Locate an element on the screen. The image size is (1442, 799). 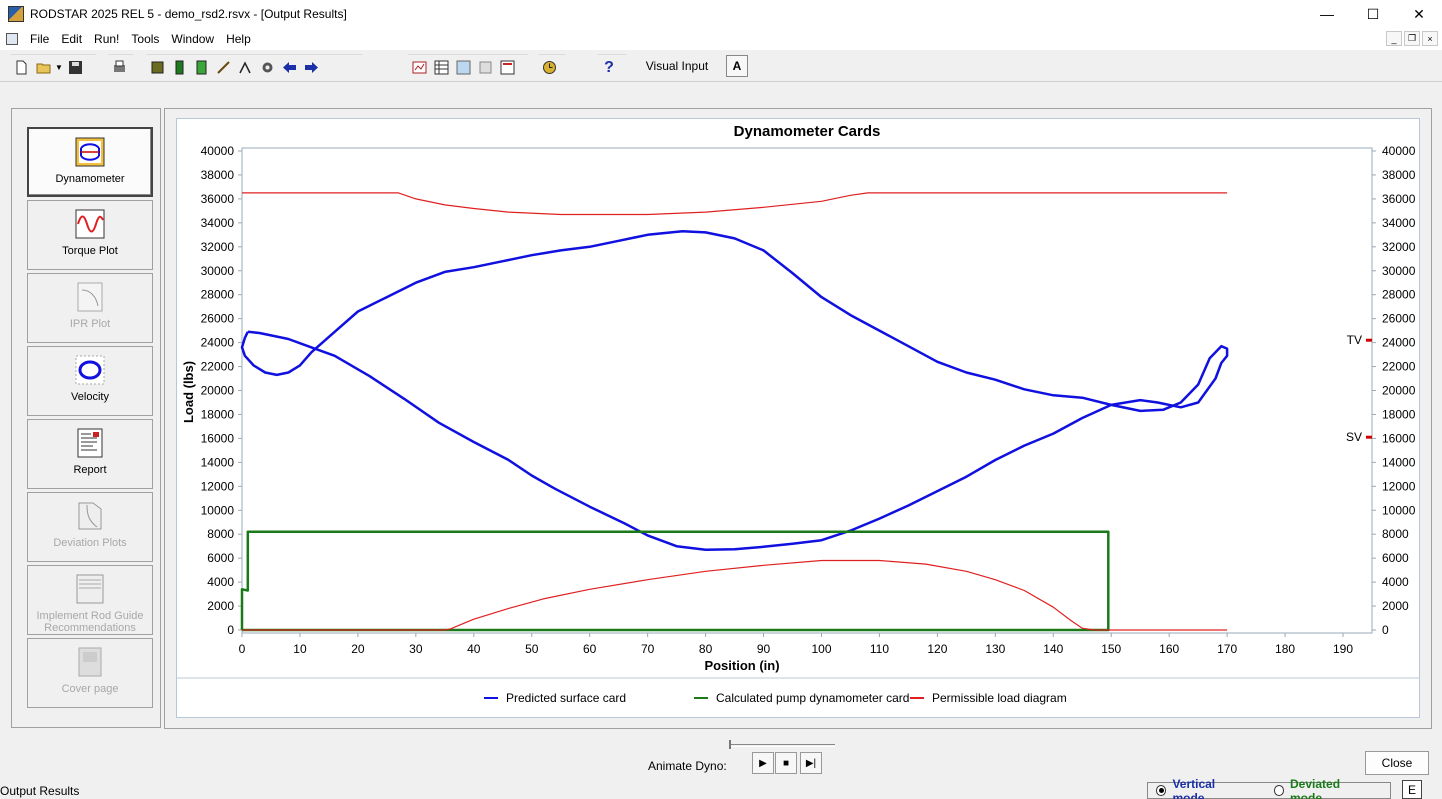
stop-button: ■ is located at coordinates (786, 763).